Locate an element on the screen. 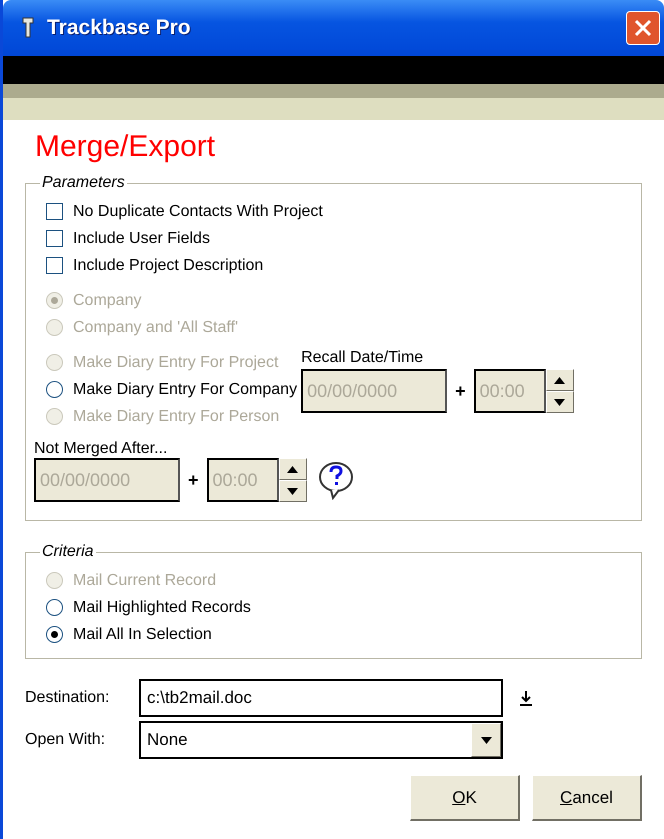  dialog-heading: Merge/Export is located at coordinates (125, 147).